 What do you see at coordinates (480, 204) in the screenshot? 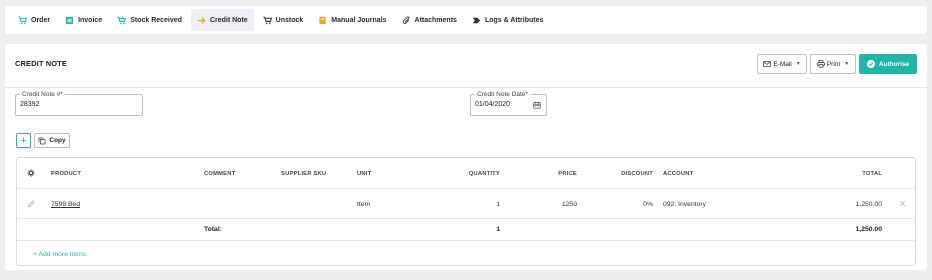
I see `table-row-quantity: 1` at bounding box center [480, 204].